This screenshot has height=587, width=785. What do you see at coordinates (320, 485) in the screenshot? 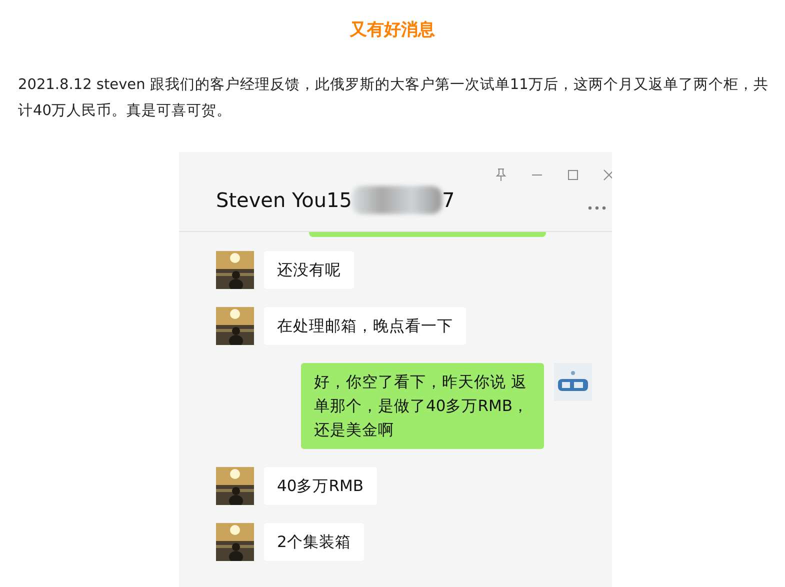
I see `message-bubble: 40多万RMB` at bounding box center [320, 485].